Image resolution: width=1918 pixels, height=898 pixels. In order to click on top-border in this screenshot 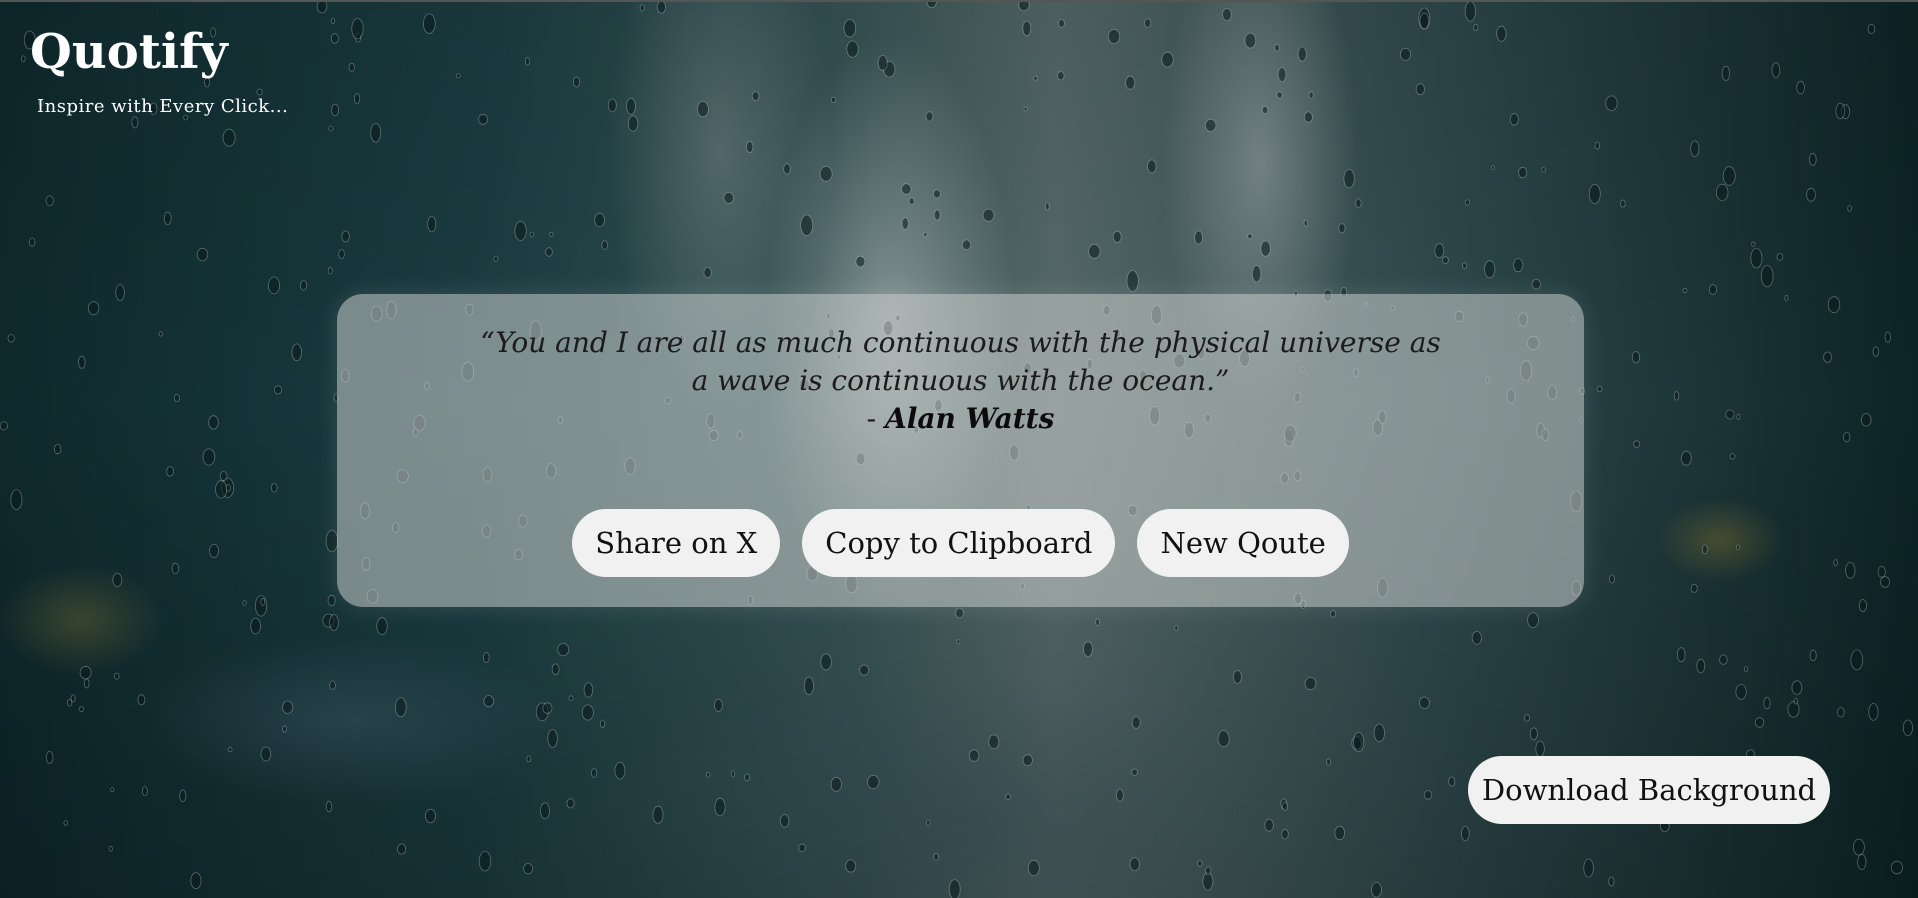, I will do `click(959, 1)`.